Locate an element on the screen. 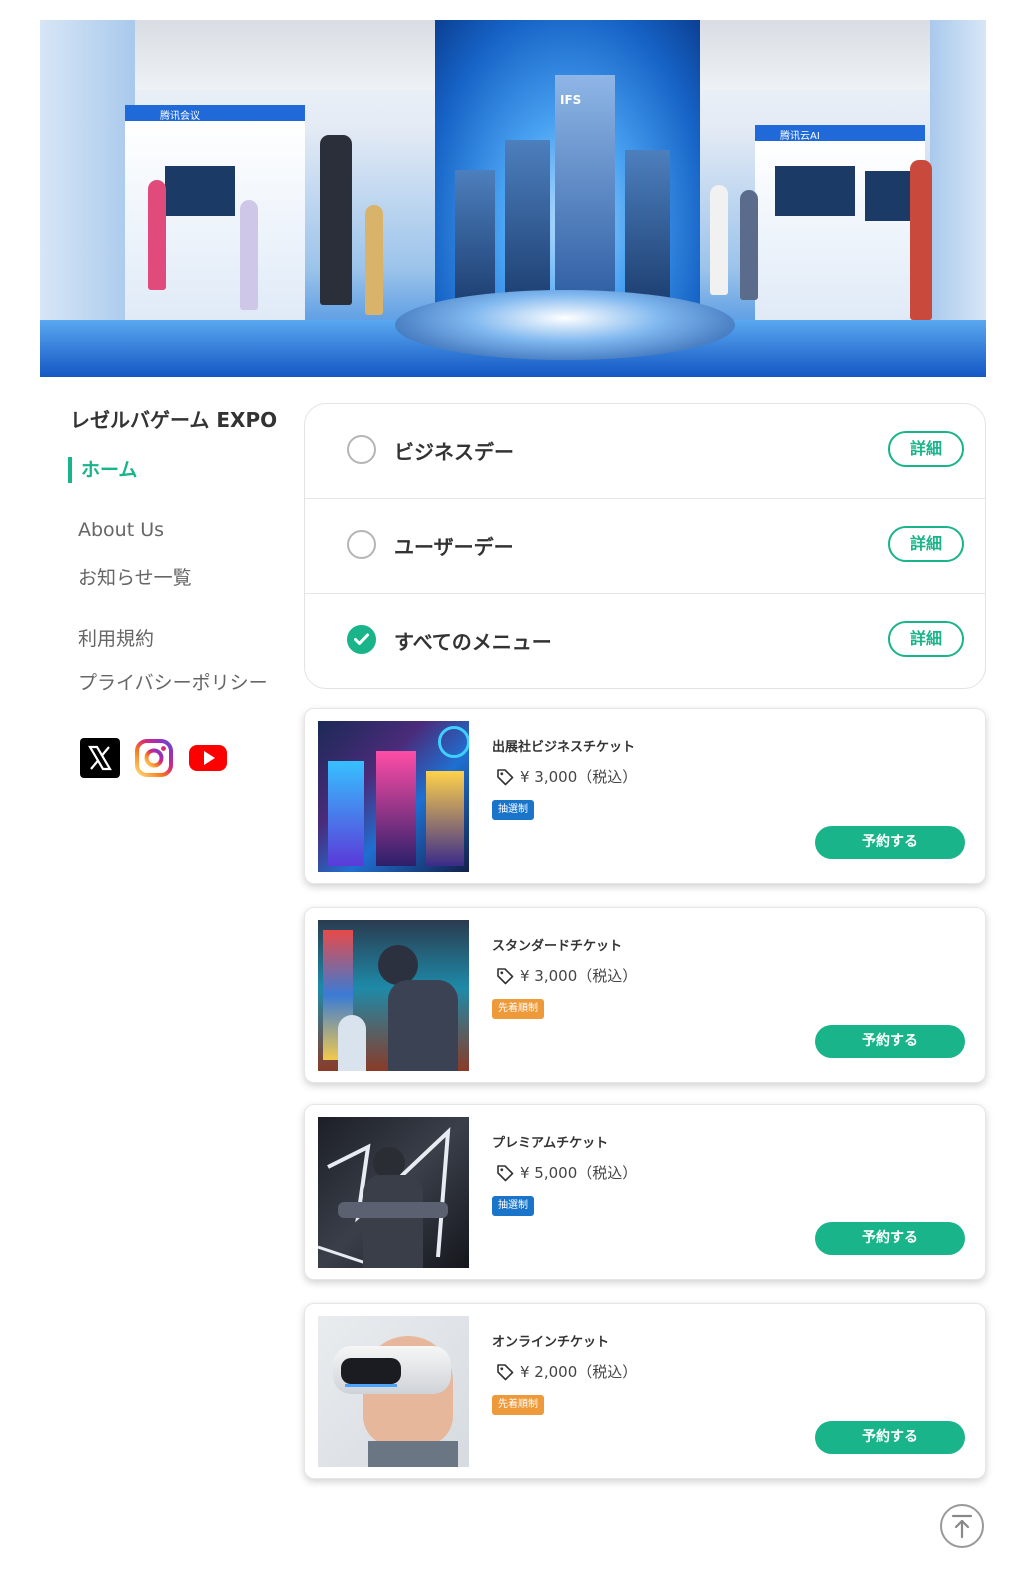 This screenshot has height=1583, width=1036. hero-screen-right is located at coordinates (815, 191).